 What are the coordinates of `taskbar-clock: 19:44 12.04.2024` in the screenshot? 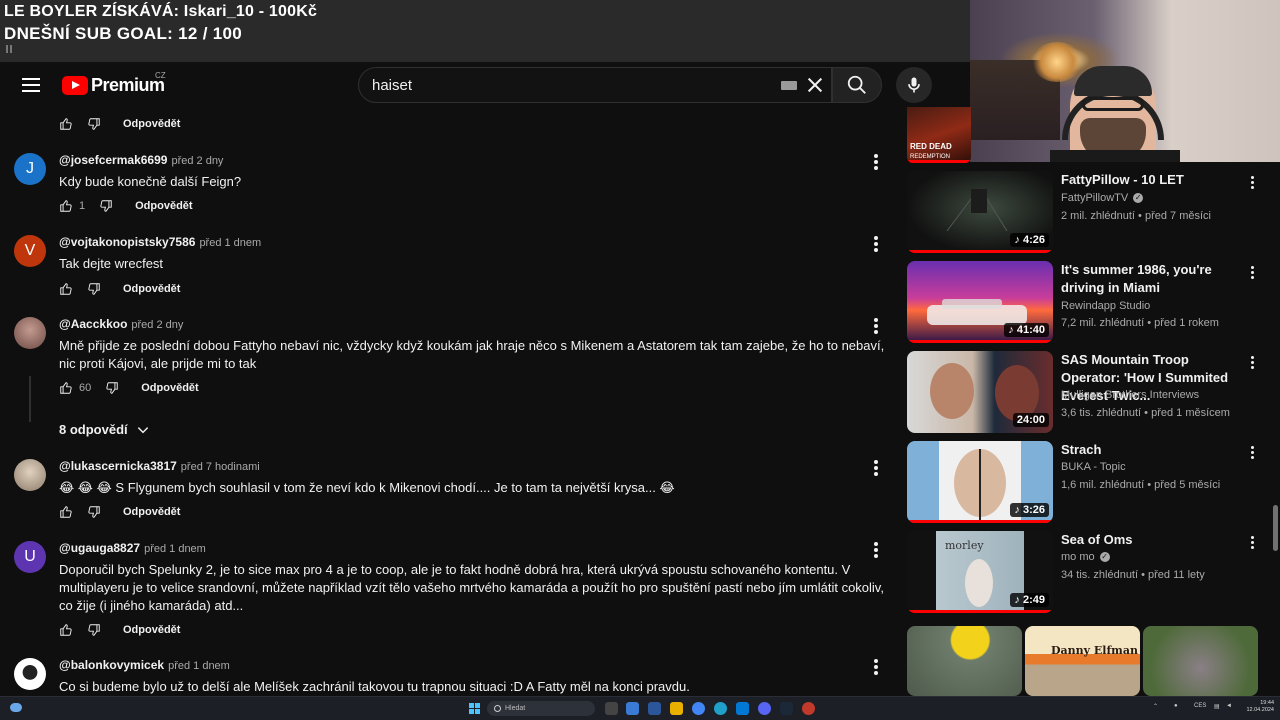 It's located at (1257, 707).